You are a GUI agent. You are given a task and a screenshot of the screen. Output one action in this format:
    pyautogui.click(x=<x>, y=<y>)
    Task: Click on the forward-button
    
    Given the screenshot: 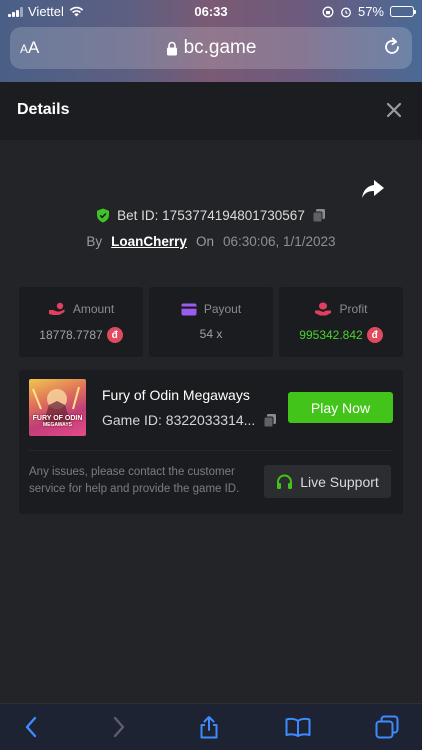 What is the action you would take?
    pyautogui.click(x=119, y=727)
    